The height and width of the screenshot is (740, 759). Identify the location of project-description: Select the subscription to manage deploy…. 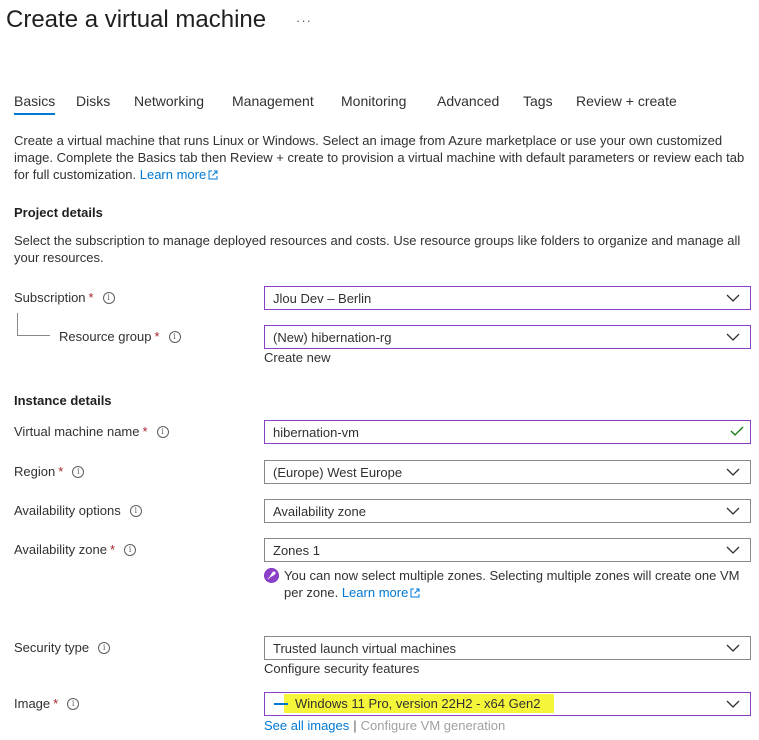
(377, 249).